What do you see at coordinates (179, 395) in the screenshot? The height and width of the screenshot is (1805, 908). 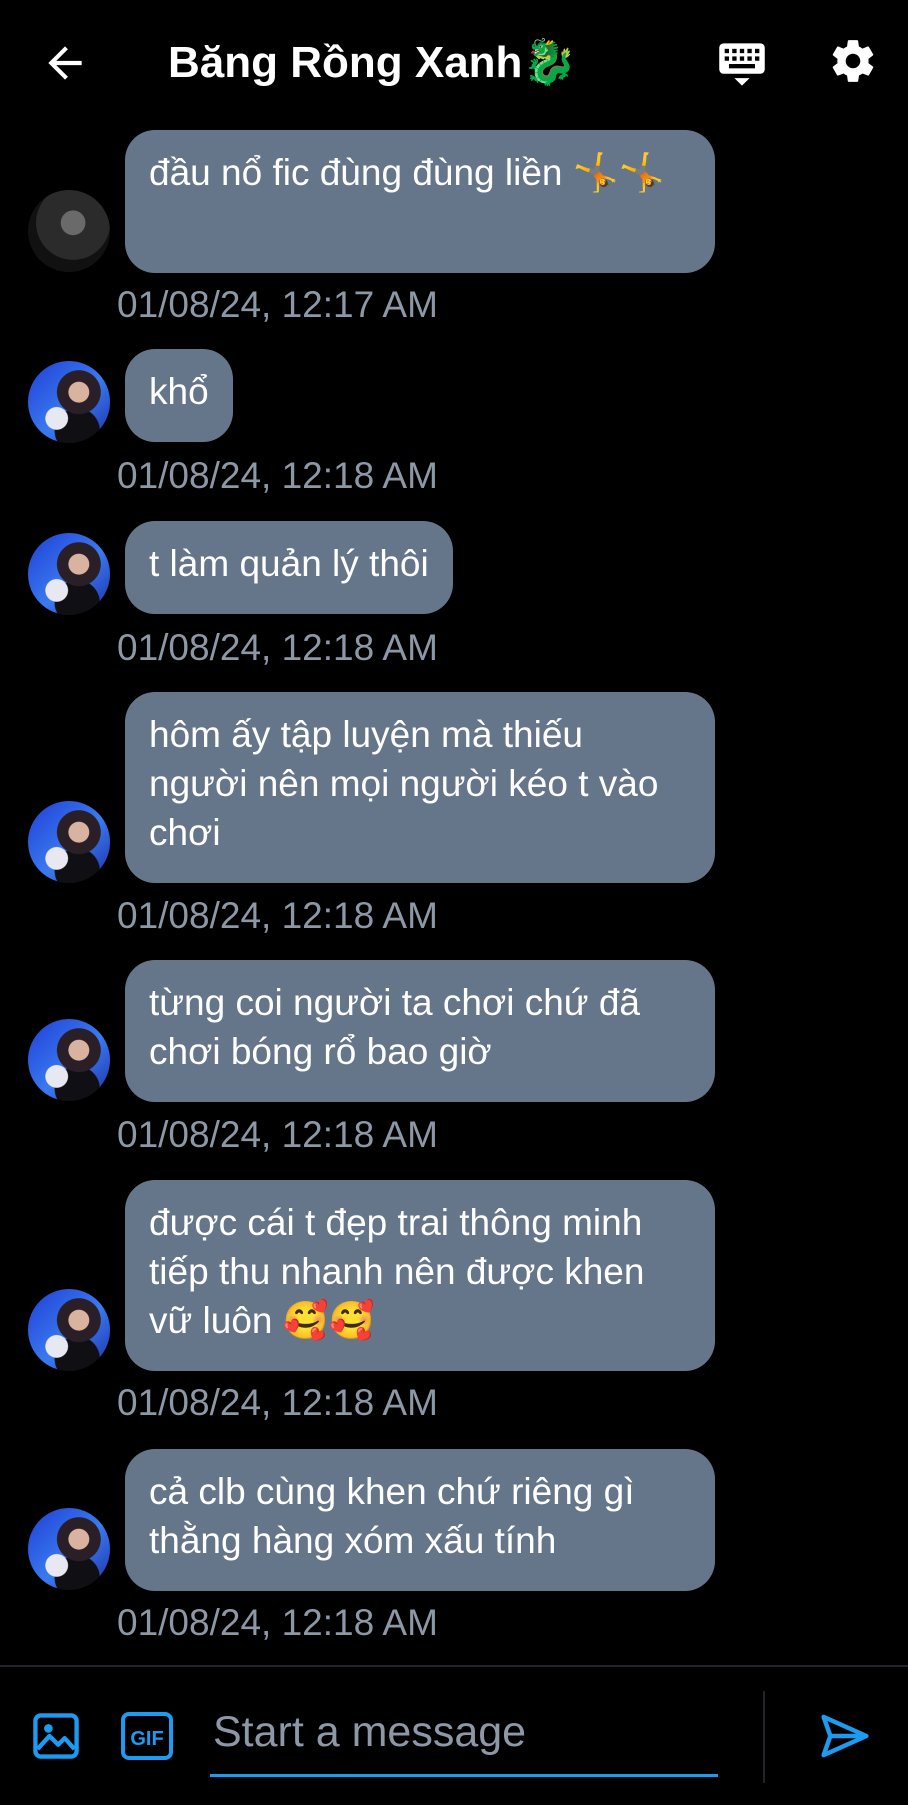 I see `message-bubble: khổ` at bounding box center [179, 395].